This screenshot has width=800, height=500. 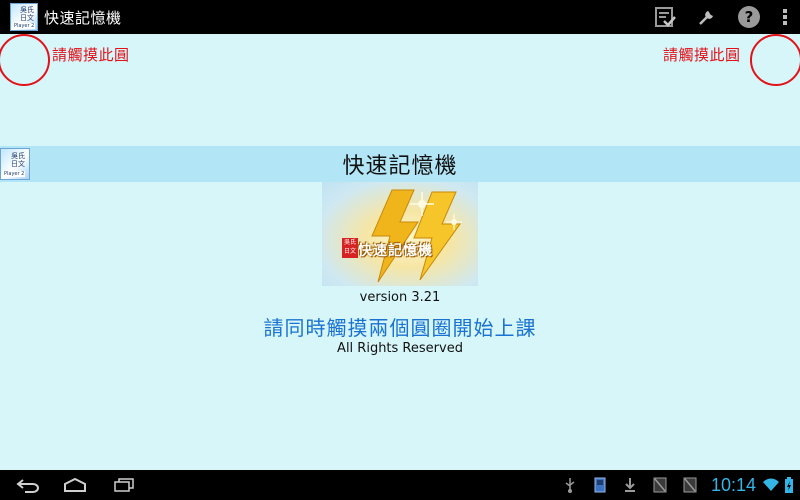 I want to click on logo-text: 快速記憶機, so click(x=395, y=251).